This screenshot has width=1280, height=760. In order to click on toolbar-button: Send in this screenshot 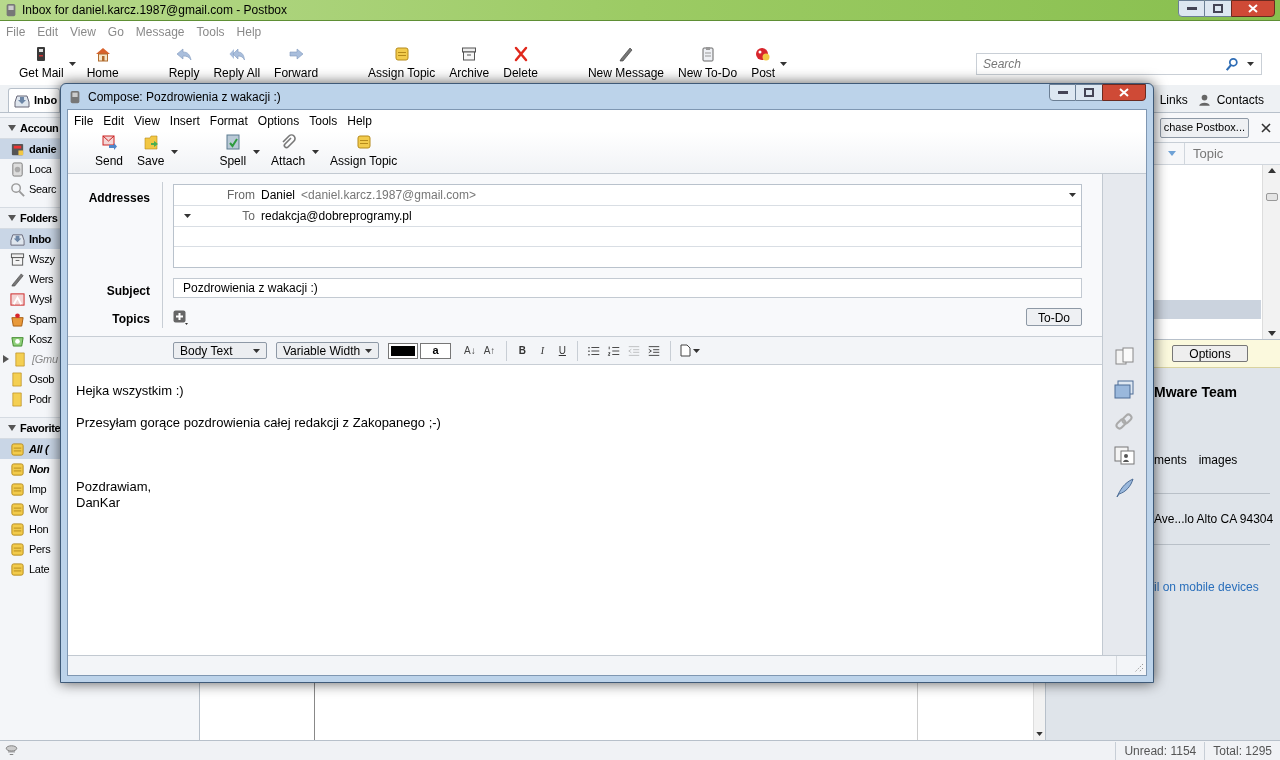, I will do `click(109, 152)`.